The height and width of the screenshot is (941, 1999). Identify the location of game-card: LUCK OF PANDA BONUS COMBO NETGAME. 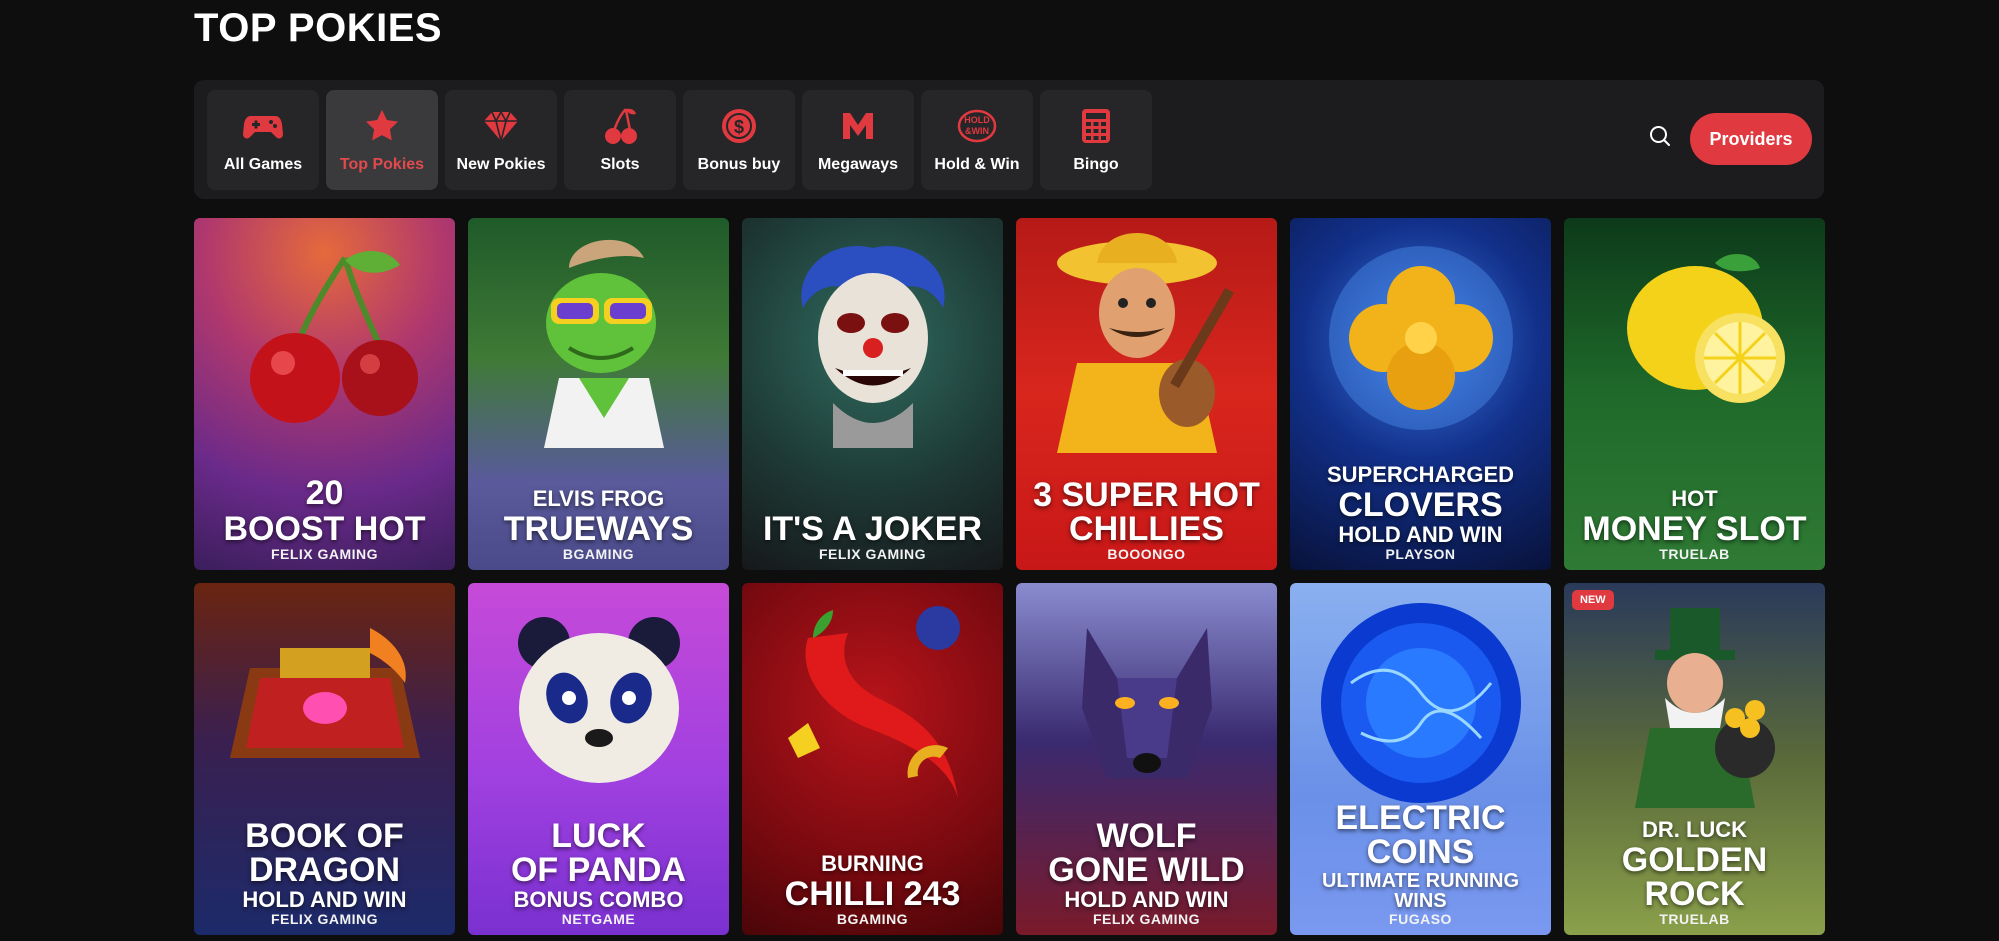
(598, 759).